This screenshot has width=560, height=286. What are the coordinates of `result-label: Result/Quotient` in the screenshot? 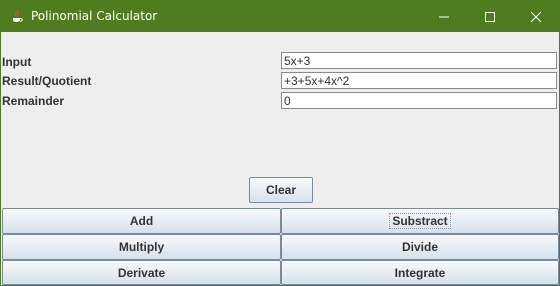 It's located at (47, 81).